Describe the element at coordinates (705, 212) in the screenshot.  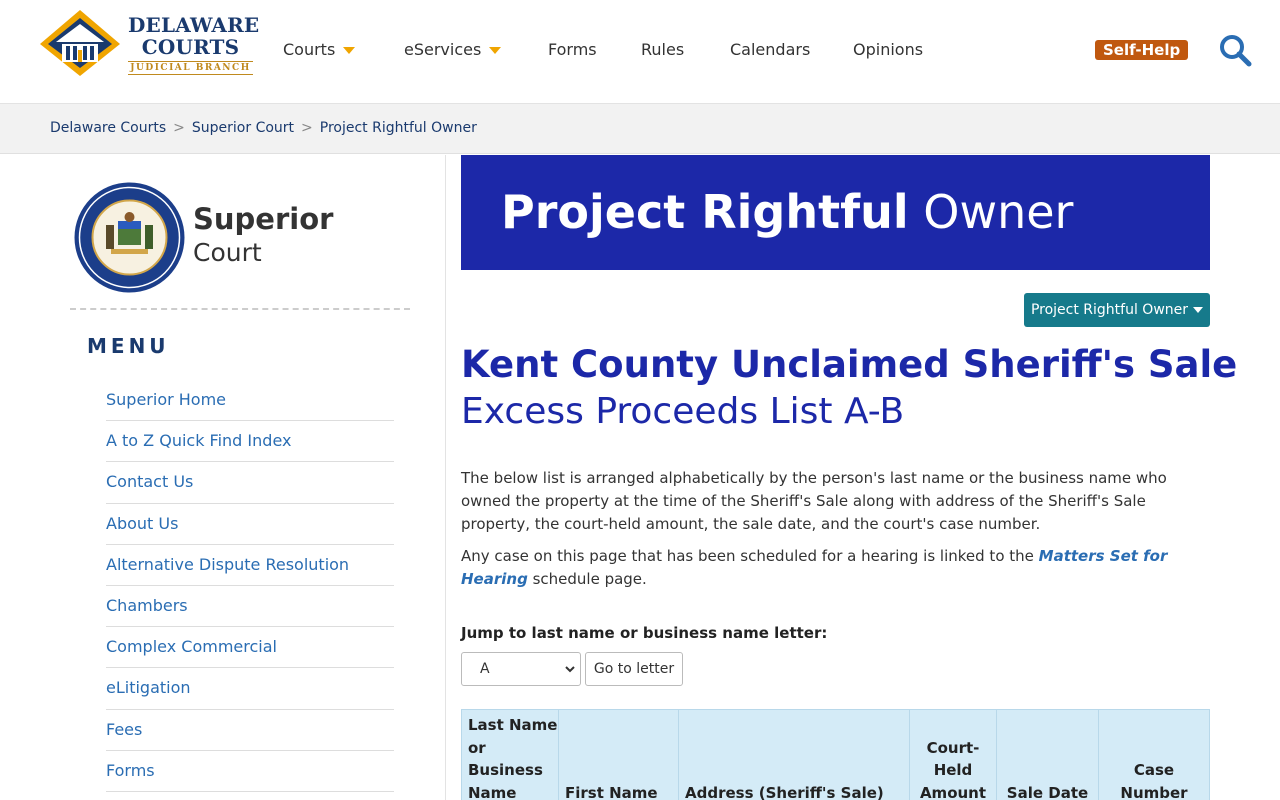
I see `banner-title-bold: Project Rightful` at that location.